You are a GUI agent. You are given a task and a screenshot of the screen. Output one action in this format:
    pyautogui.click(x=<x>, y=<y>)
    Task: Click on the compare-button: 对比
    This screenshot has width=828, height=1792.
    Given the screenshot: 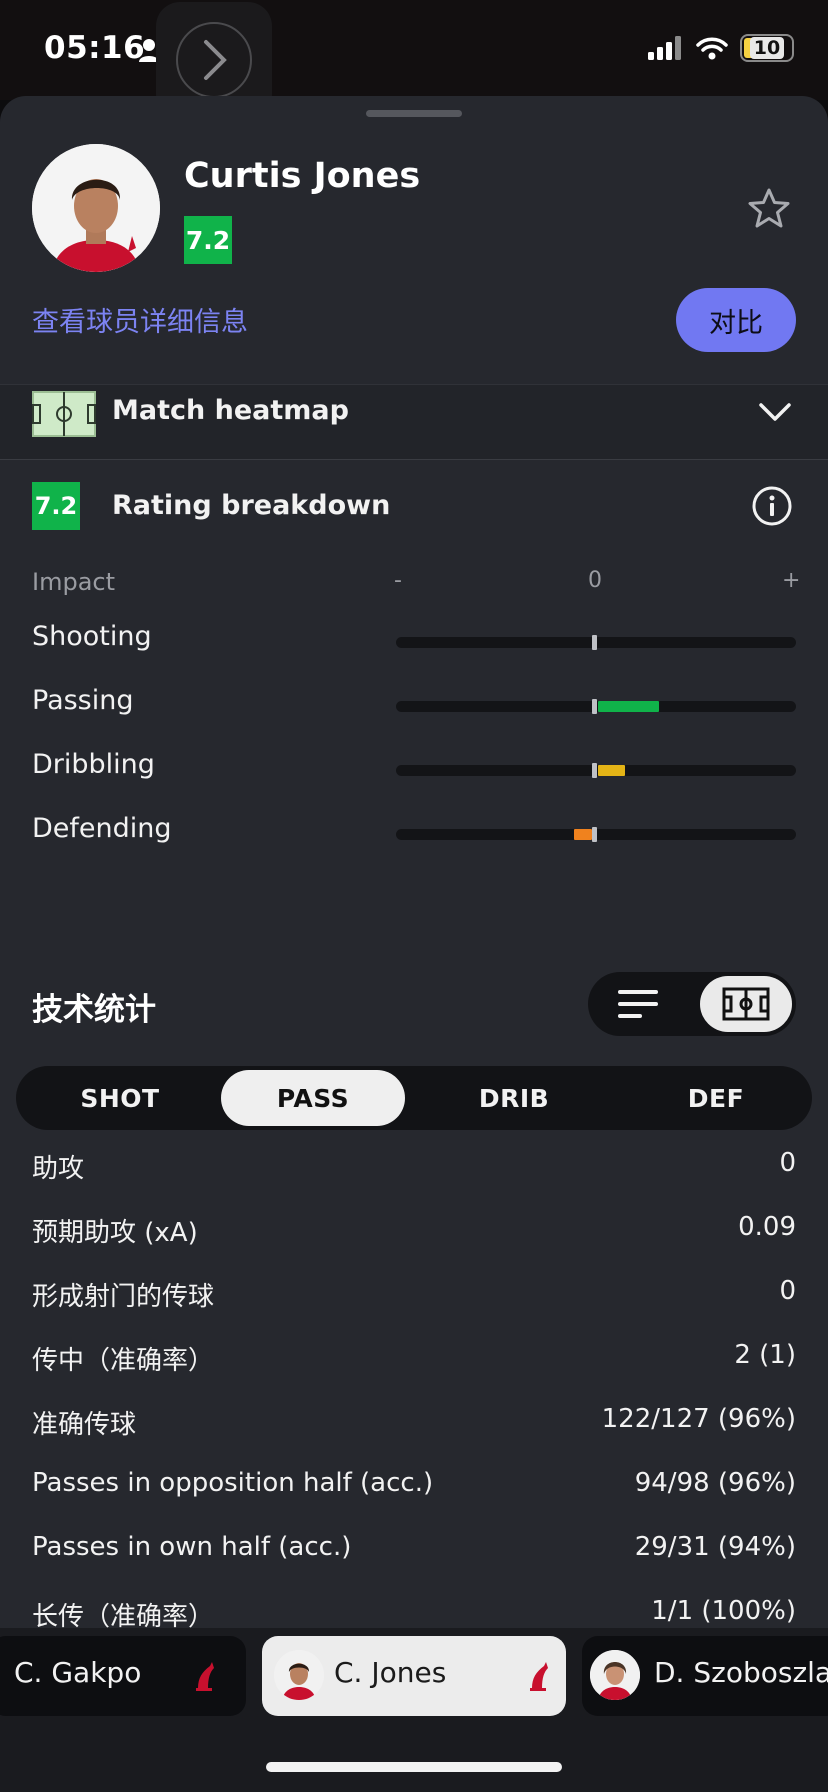 What is the action you would take?
    pyautogui.click(x=736, y=320)
    